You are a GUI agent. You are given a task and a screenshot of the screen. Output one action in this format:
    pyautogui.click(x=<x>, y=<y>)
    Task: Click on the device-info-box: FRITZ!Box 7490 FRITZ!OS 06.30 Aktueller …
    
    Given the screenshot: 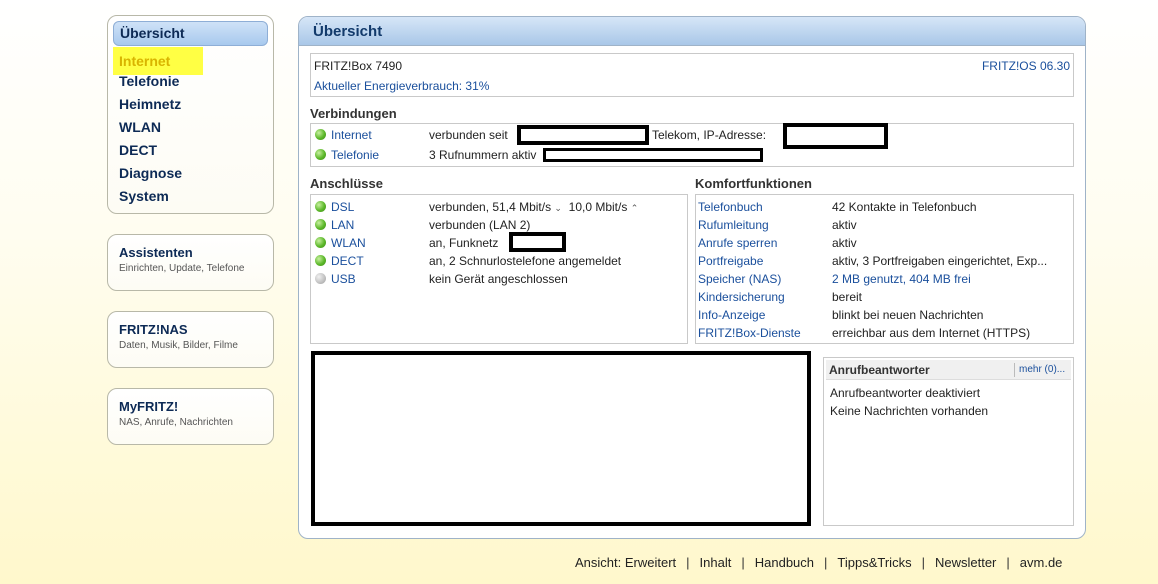 What is the action you would take?
    pyautogui.click(x=692, y=75)
    